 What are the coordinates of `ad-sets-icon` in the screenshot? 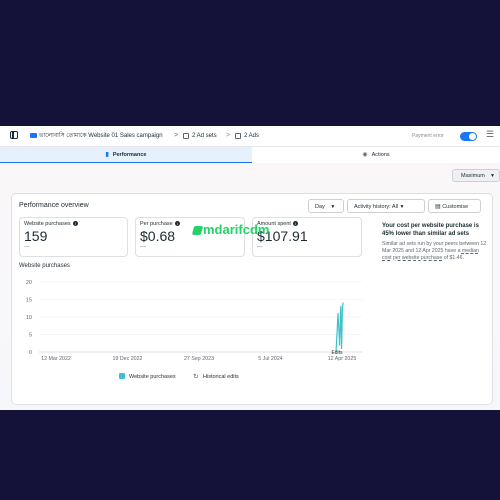 It's located at (186, 136).